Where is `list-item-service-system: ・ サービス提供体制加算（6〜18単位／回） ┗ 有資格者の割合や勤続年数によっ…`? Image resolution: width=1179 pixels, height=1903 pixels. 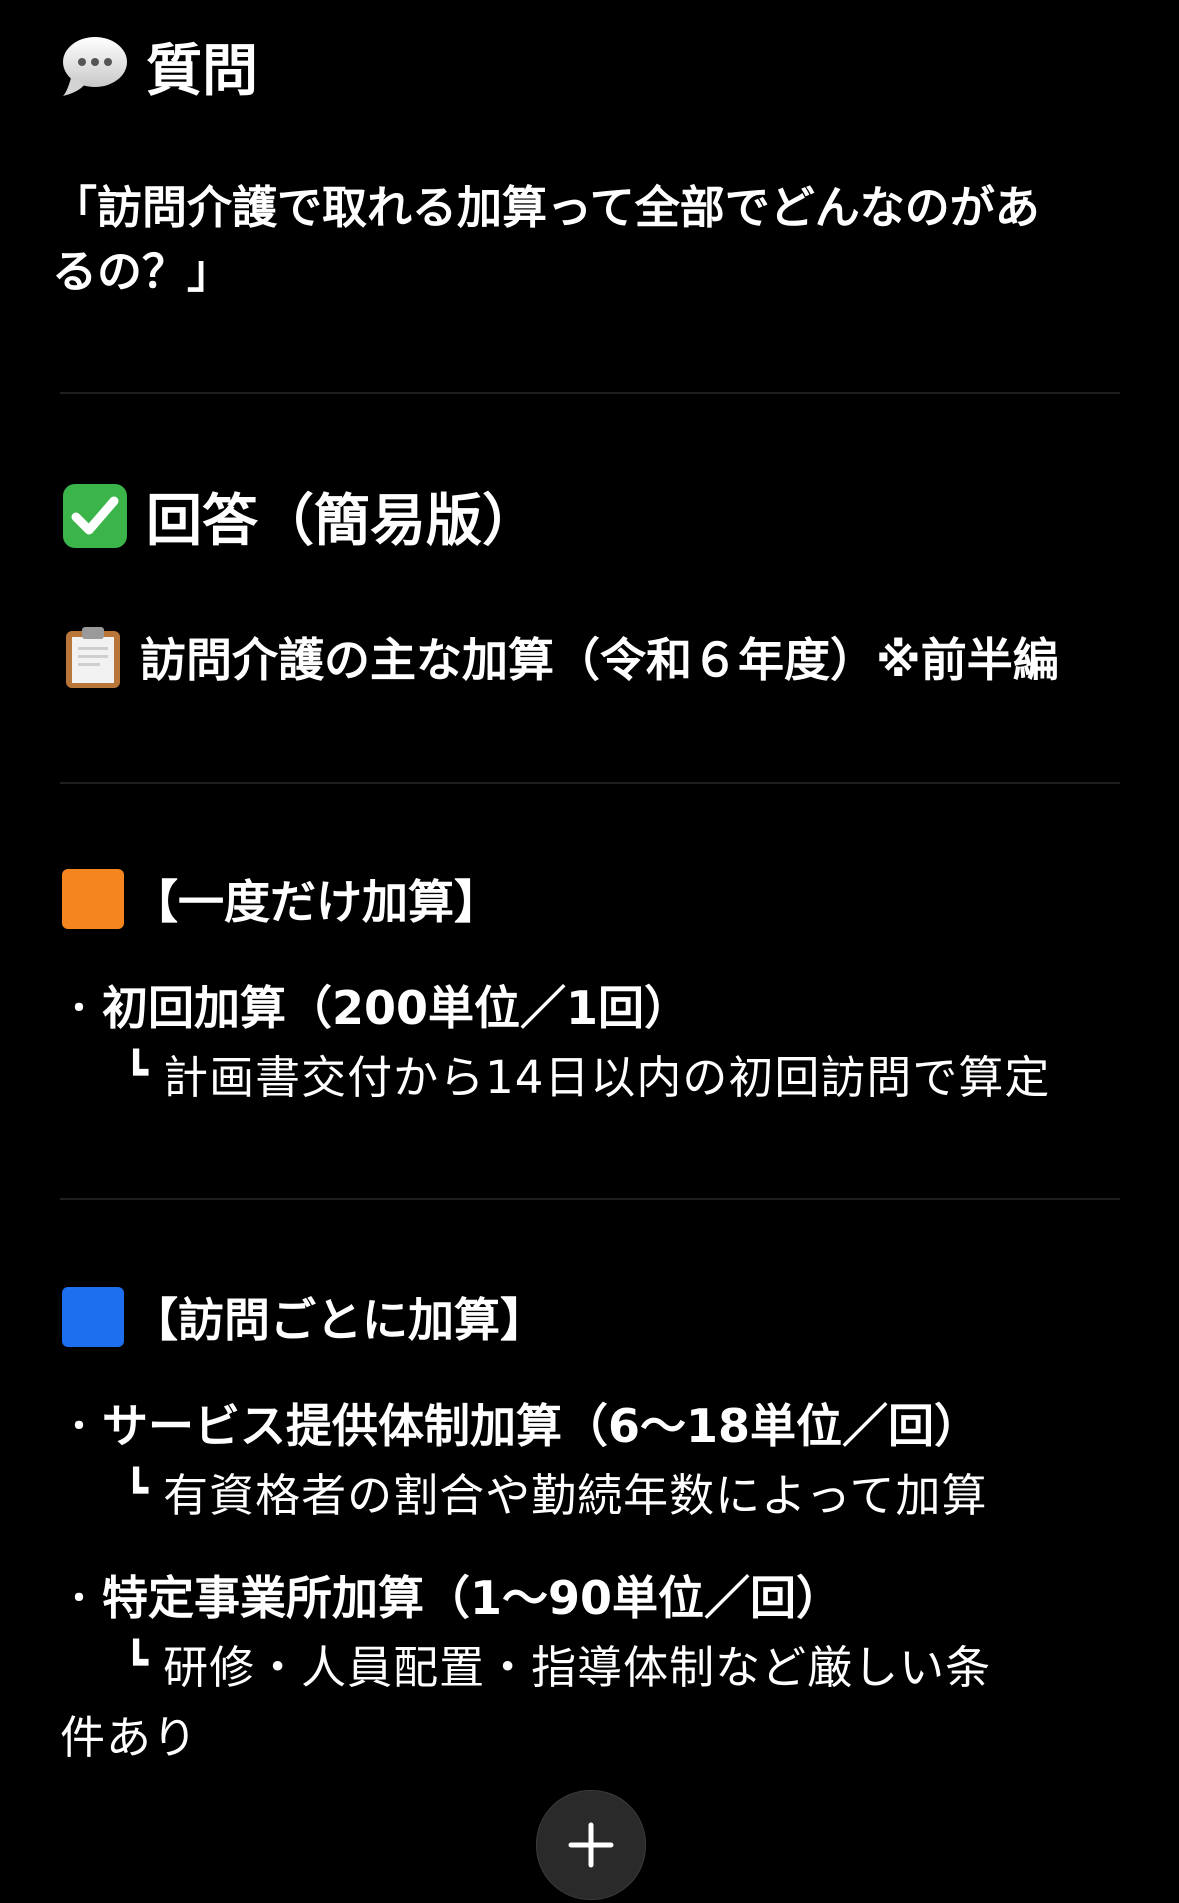 list-item-service-system: ・ サービス提供体制加算（6〜18単位／回） ┗ 有資格者の割合や勤続年数によっ… is located at coordinates (525, 1458).